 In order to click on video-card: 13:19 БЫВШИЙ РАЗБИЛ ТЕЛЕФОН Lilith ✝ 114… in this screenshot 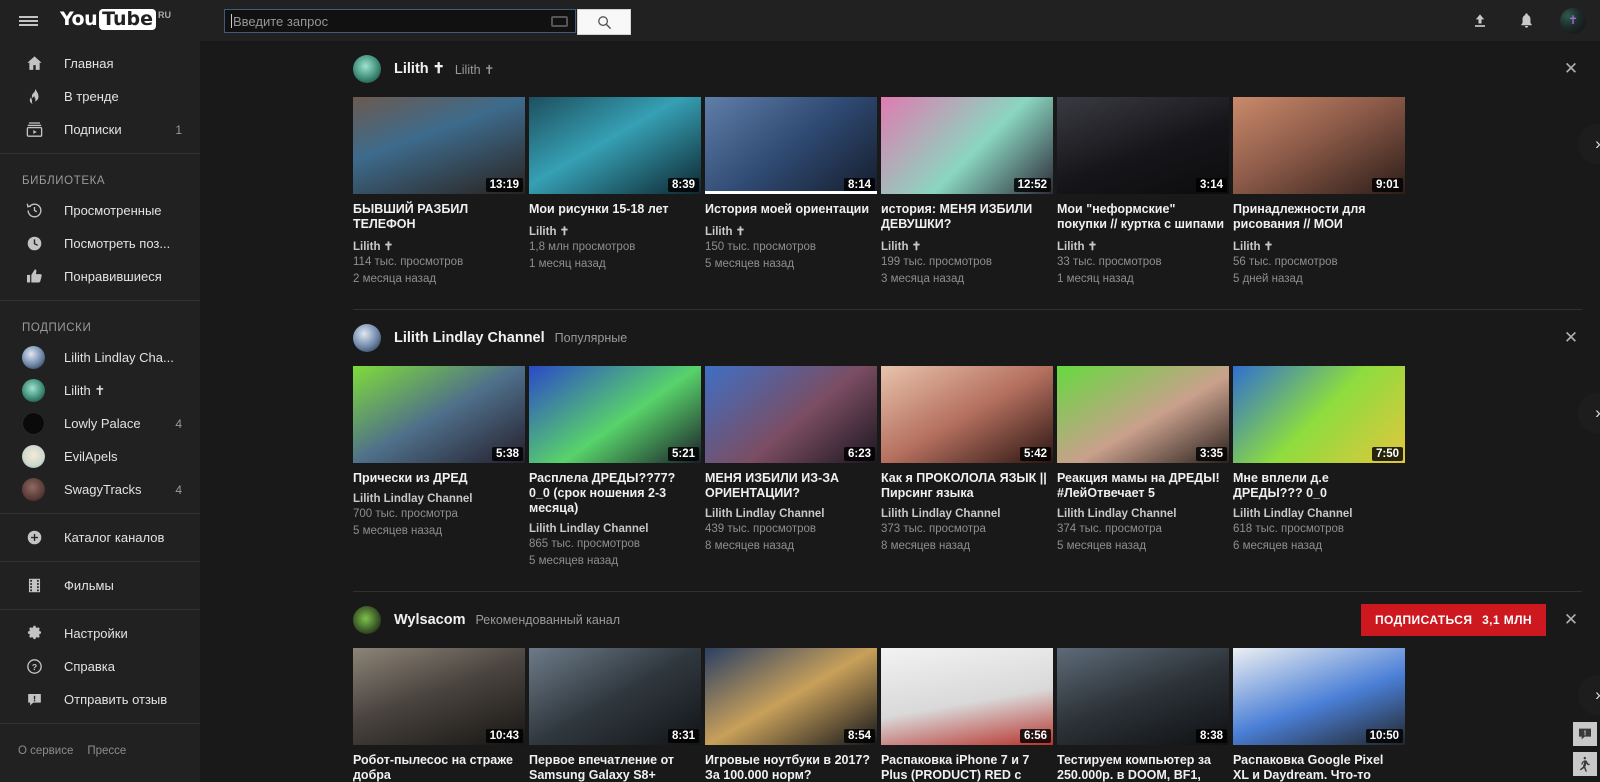, I will do `click(441, 192)`.